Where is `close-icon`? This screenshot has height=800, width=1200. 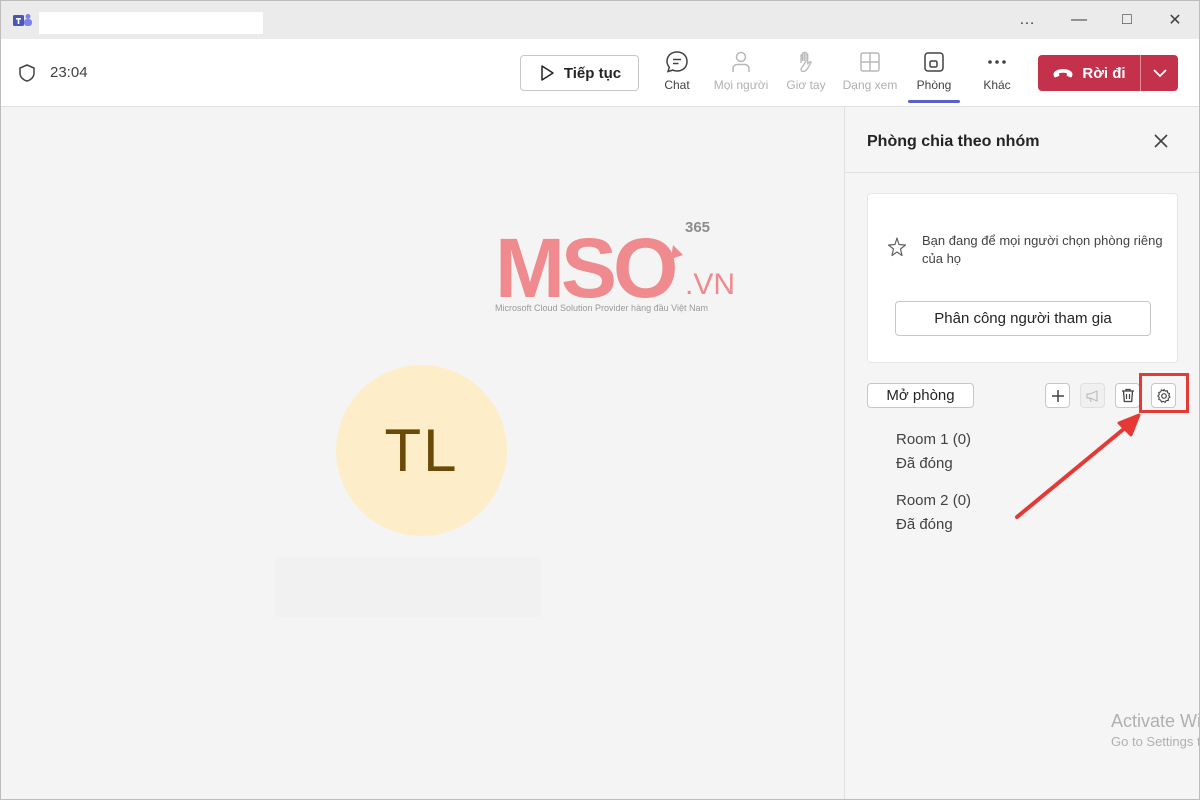
close-icon is located at coordinates (1161, 141).